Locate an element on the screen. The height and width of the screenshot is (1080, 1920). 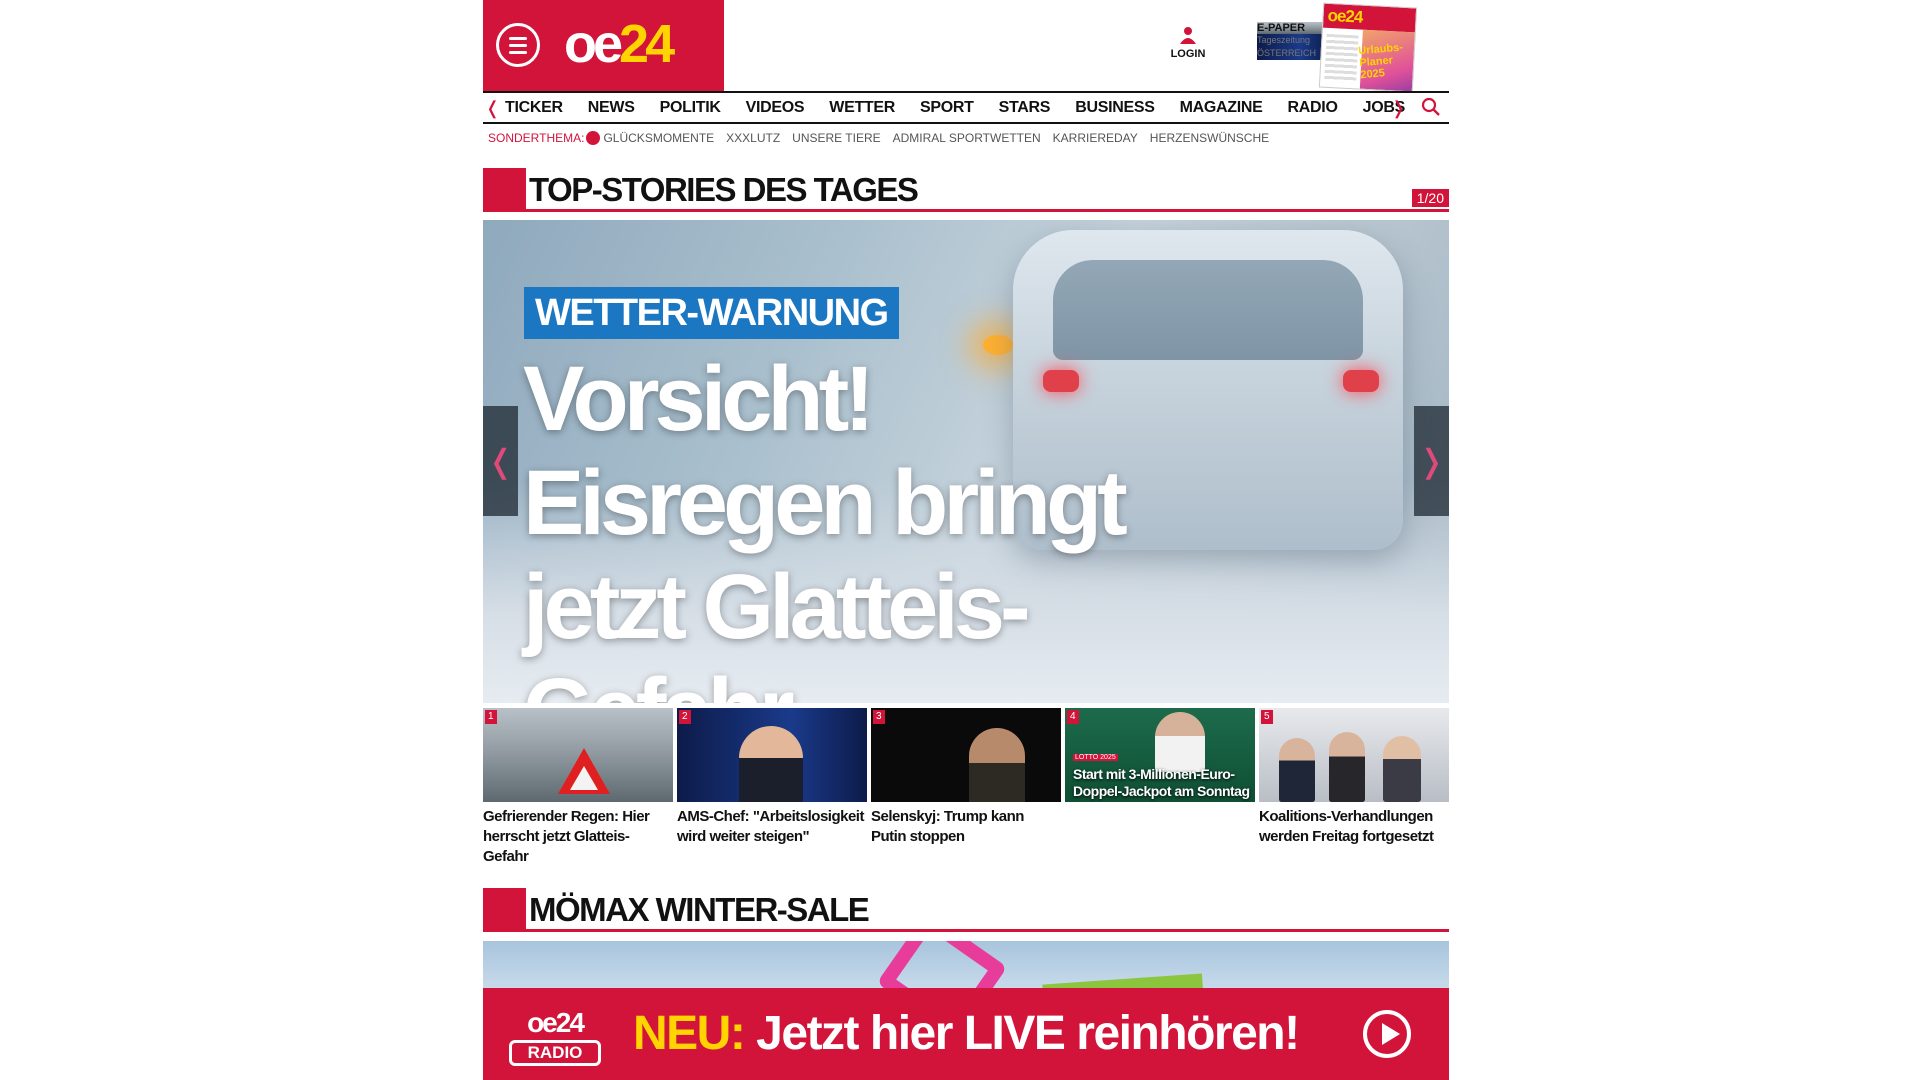
hero-kicker: WETTER-WARNUNG is located at coordinates (711, 313).